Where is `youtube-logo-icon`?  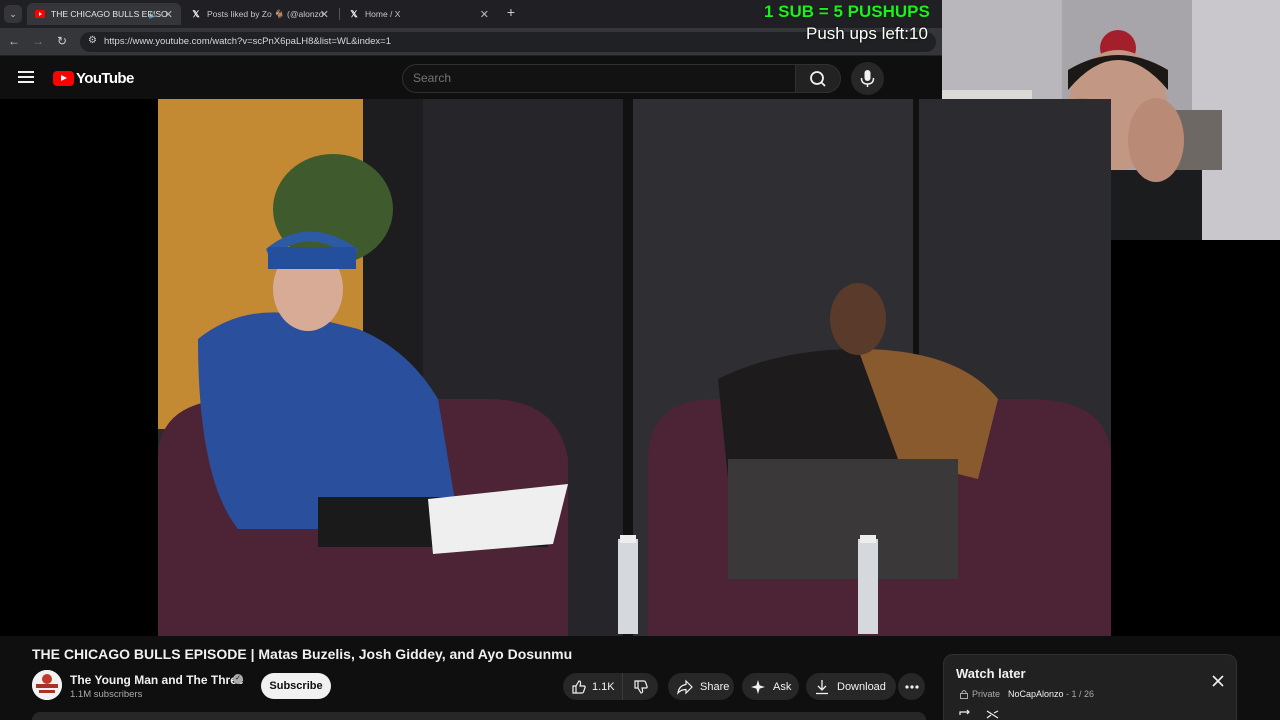
youtube-logo-icon is located at coordinates (63, 78).